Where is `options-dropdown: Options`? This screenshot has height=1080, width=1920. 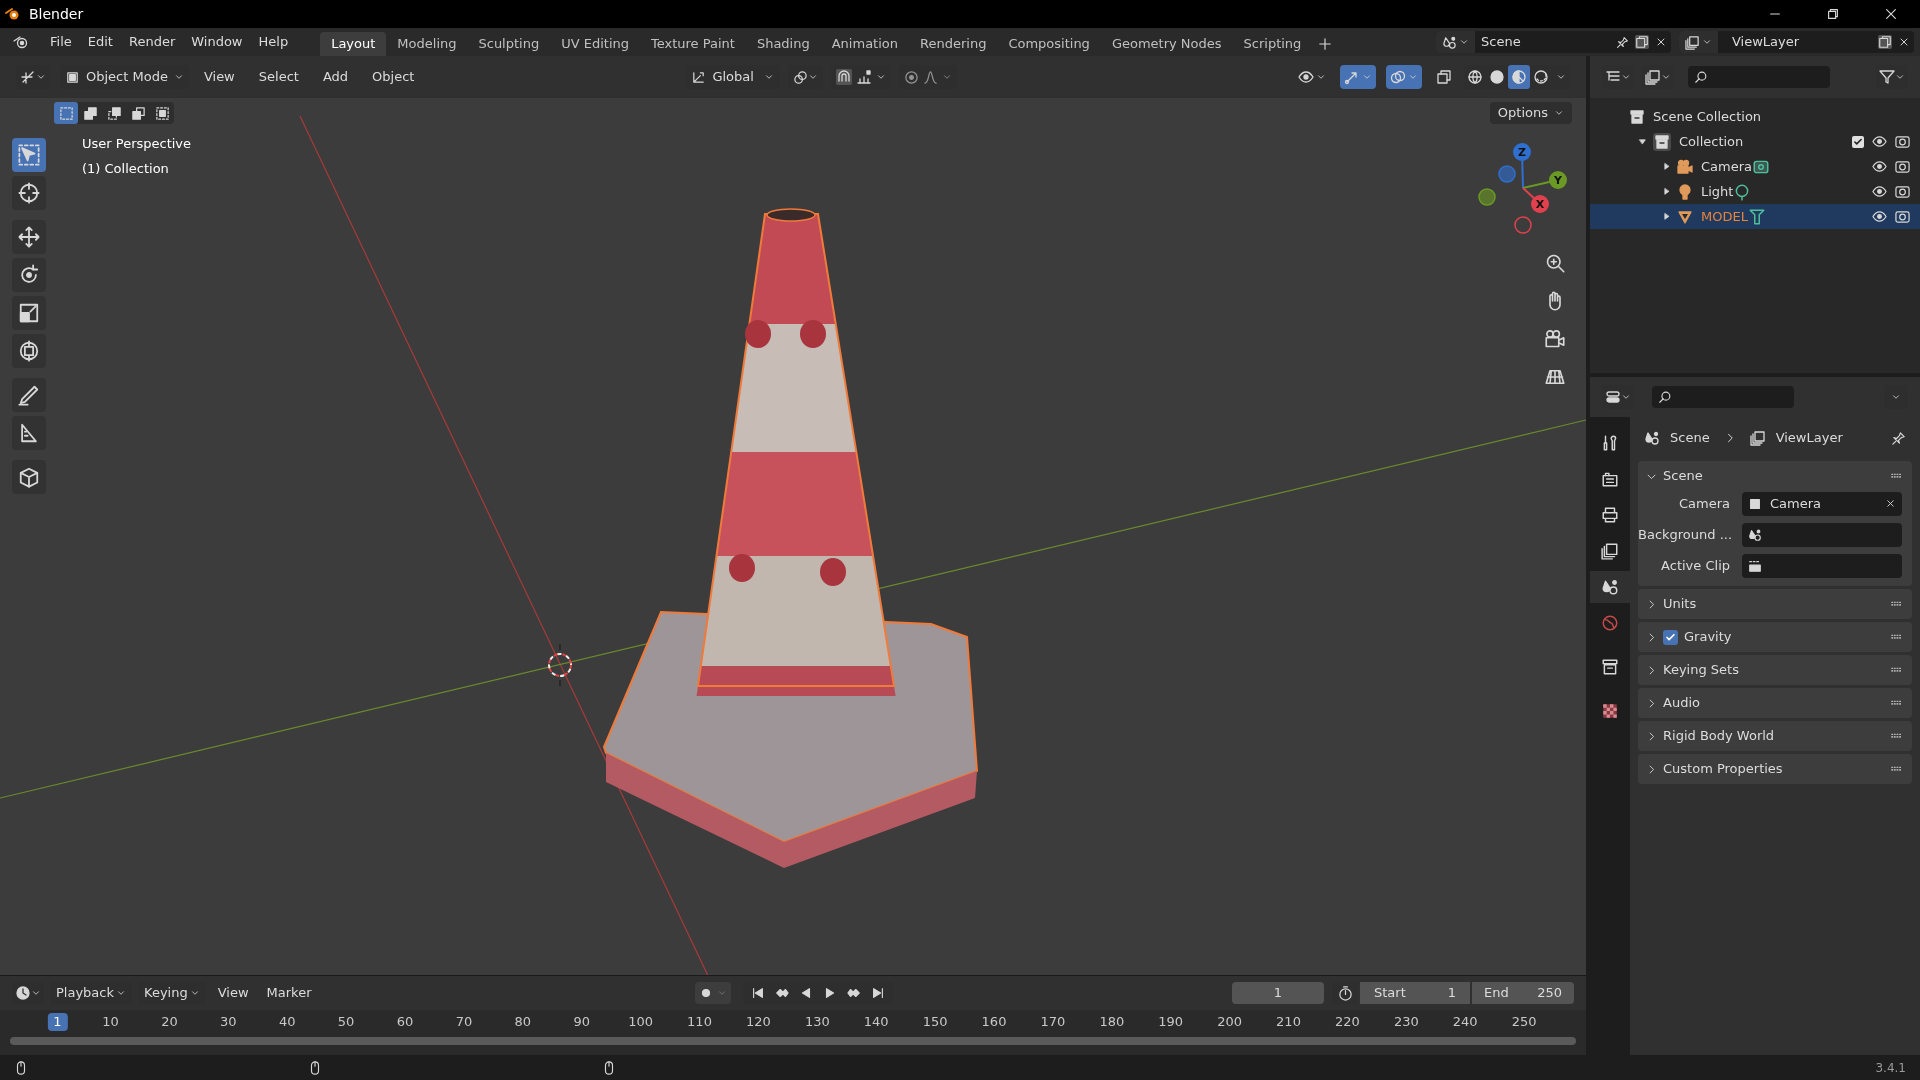
options-dropdown: Options is located at coordinates (1530, 113).